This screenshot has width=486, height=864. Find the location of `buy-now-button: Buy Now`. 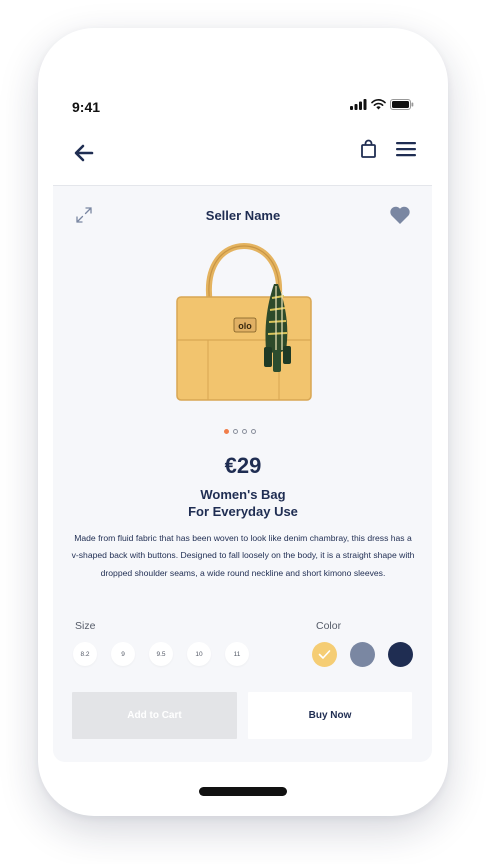

buy-now-button: Buy Now is located at coordinates (330, 715).